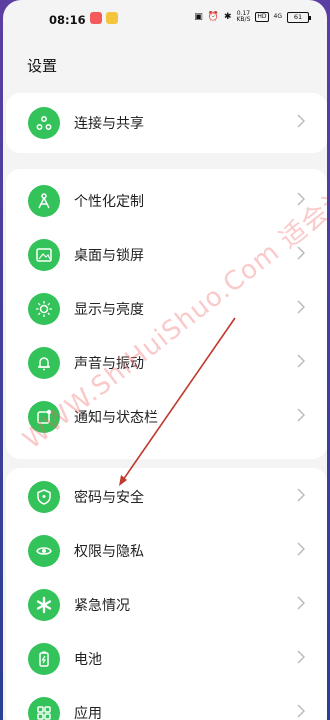 This screenshot has height=720, width=330. Describe the element at coordinates (44, 201) in the screenshot. I see `personalization-icon` at that location.